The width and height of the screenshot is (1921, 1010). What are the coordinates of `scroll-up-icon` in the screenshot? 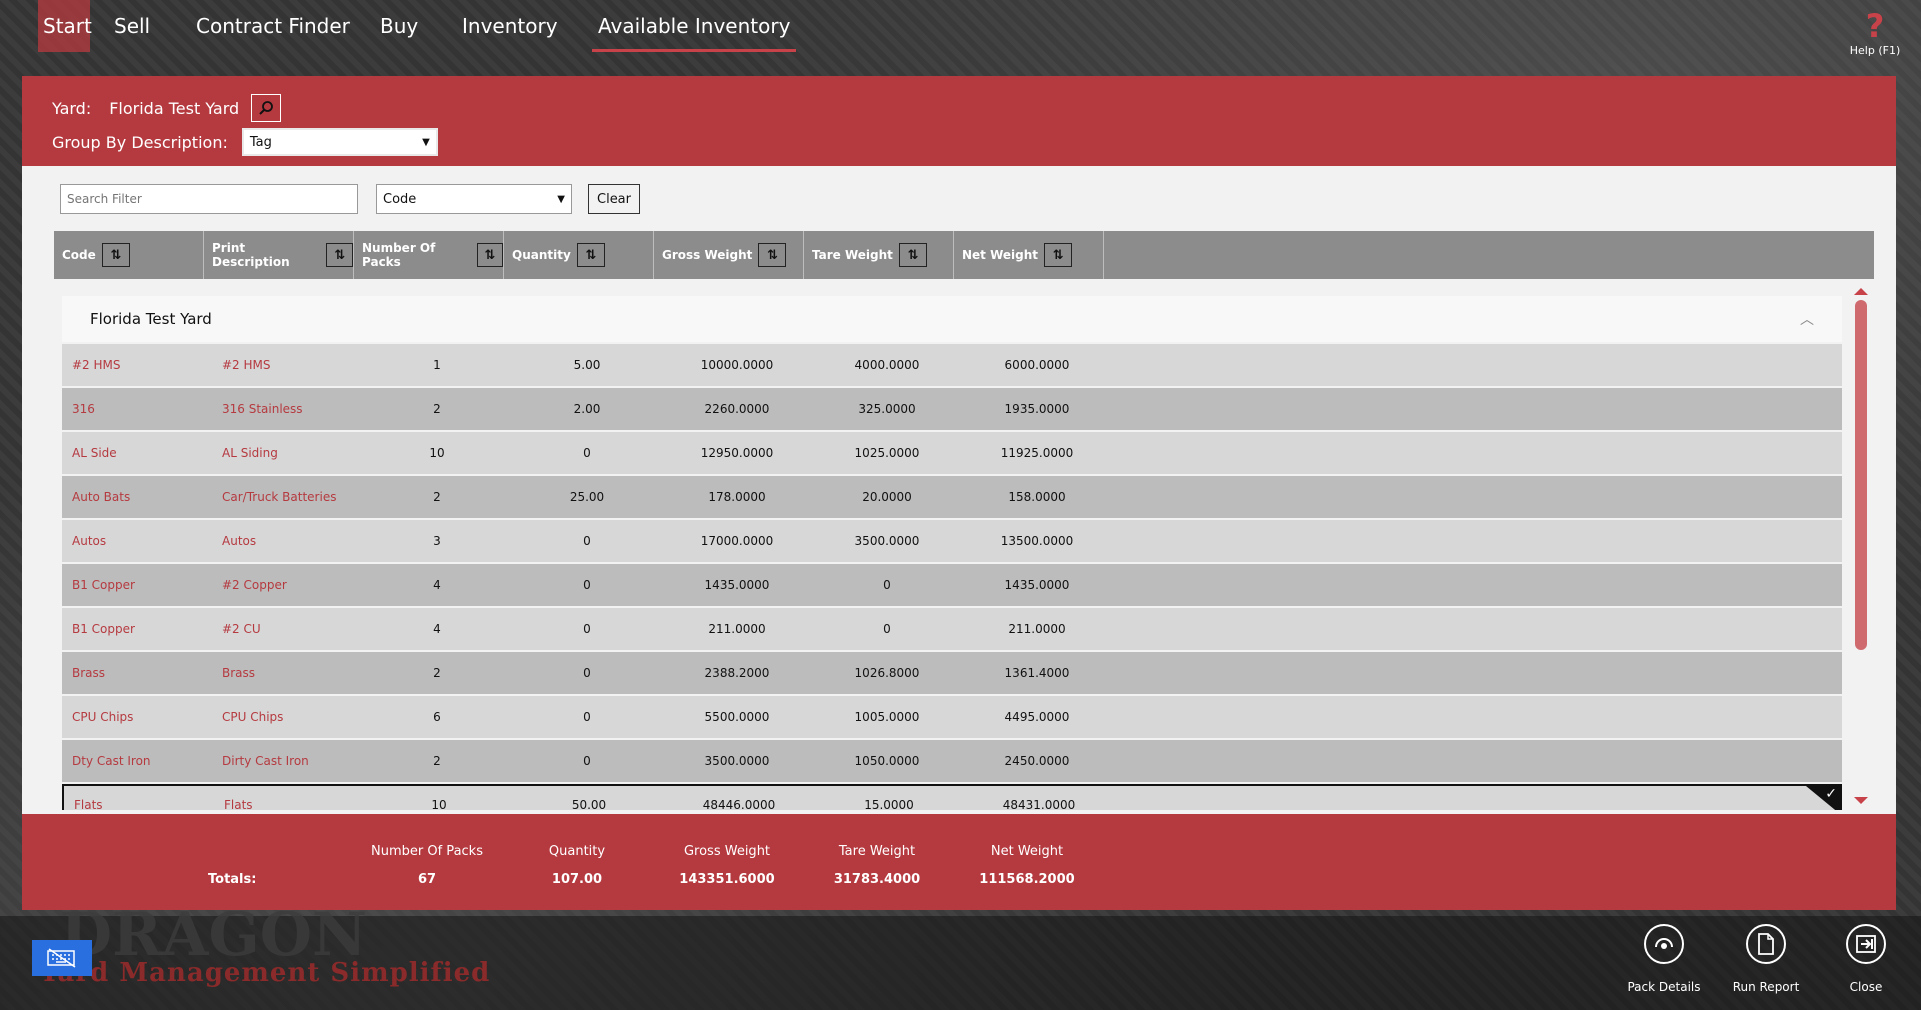 It's located at (1861, 291).